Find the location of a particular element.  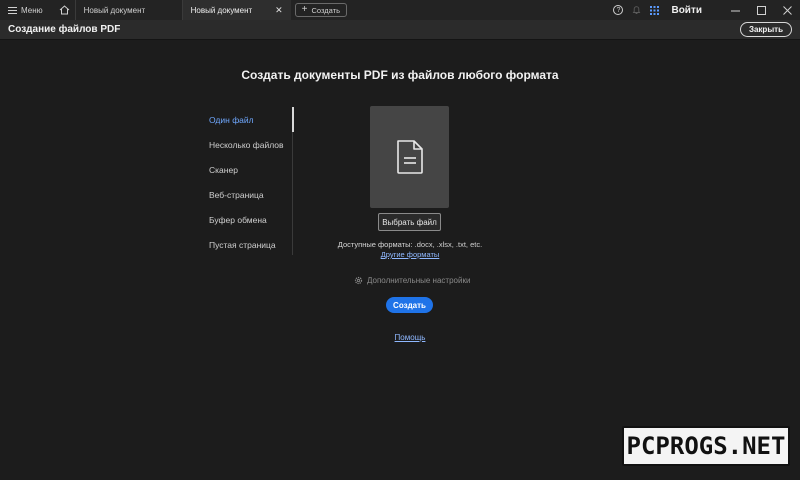

source-scanner: Сканер is located at coordinates (246, 169).